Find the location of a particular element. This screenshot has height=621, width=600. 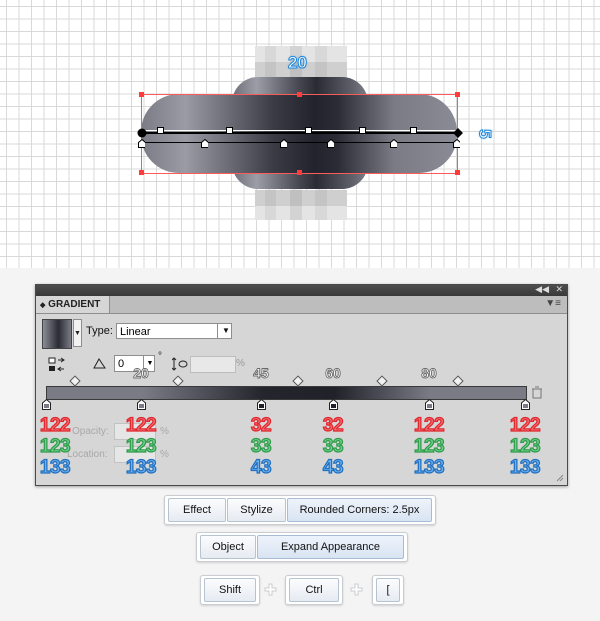

effect-menu-button: Effect is located at coordinates (197, 510).